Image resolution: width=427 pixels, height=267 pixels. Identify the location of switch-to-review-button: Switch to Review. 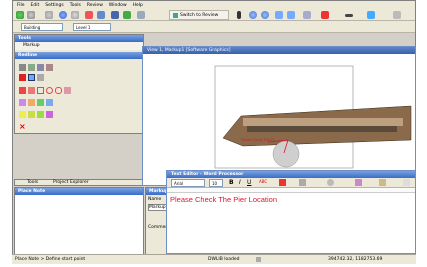
(199, 15).